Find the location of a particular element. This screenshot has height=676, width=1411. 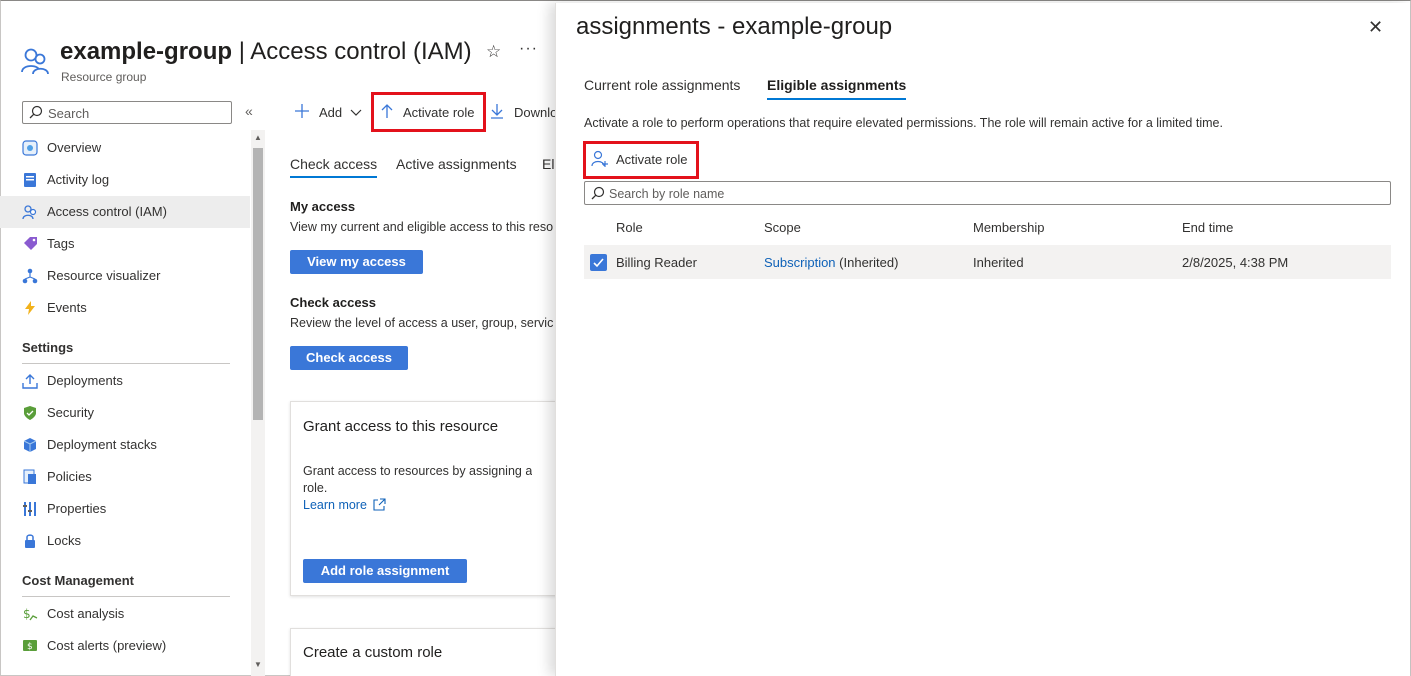

resource-type: Resource group is located at coordinates (104, 77).